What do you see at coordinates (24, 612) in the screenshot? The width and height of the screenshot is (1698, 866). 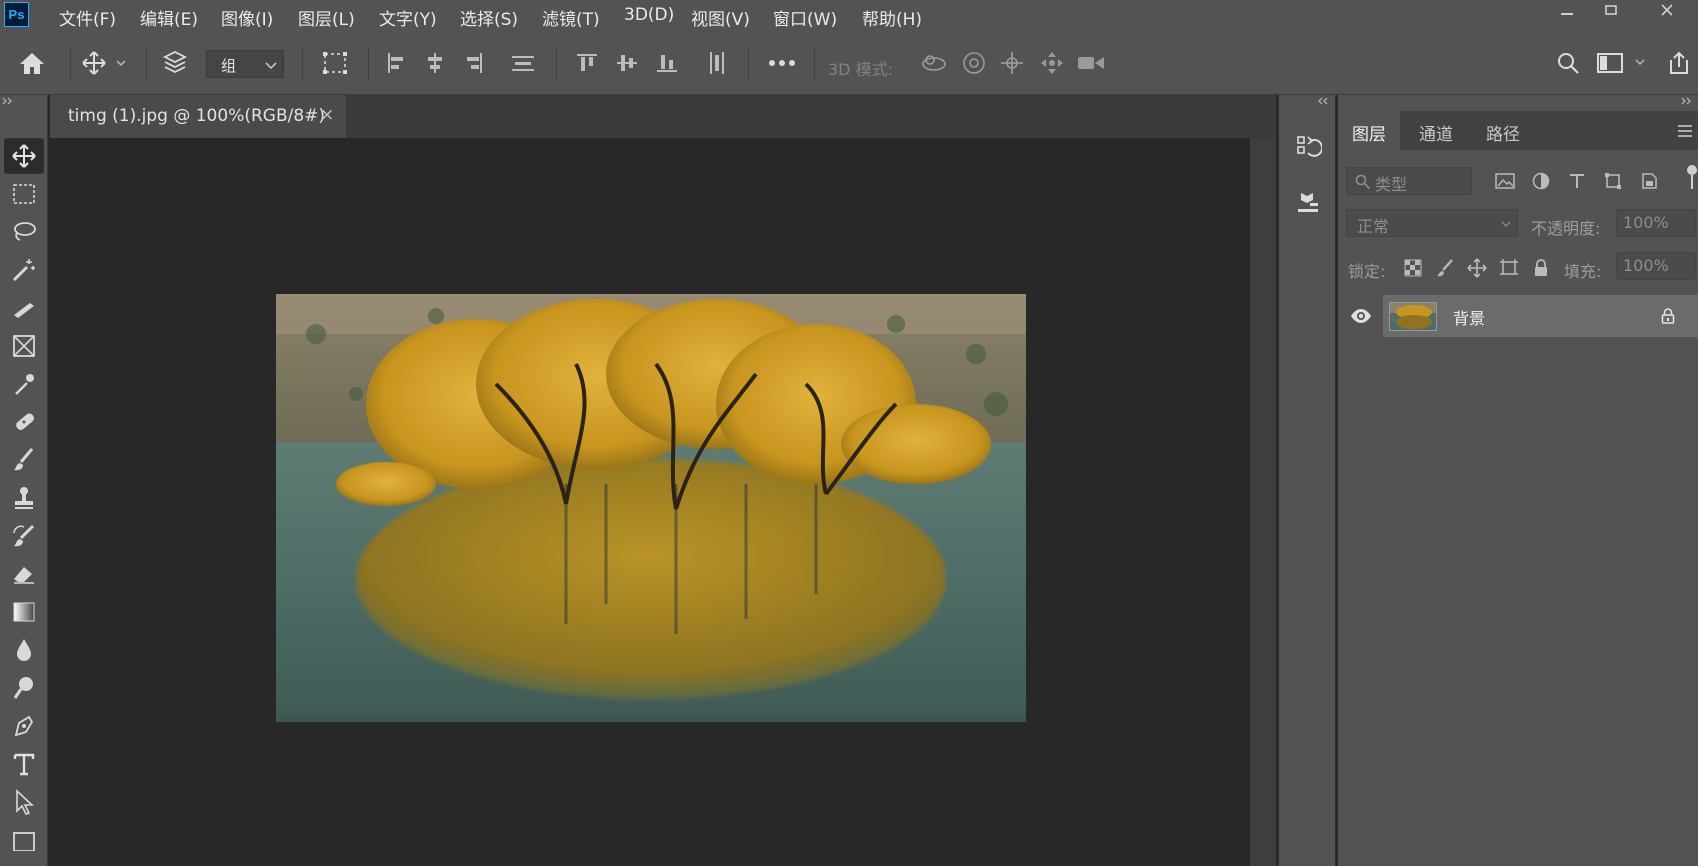 I see `gradient-tool` at bounding box center [24, 612].